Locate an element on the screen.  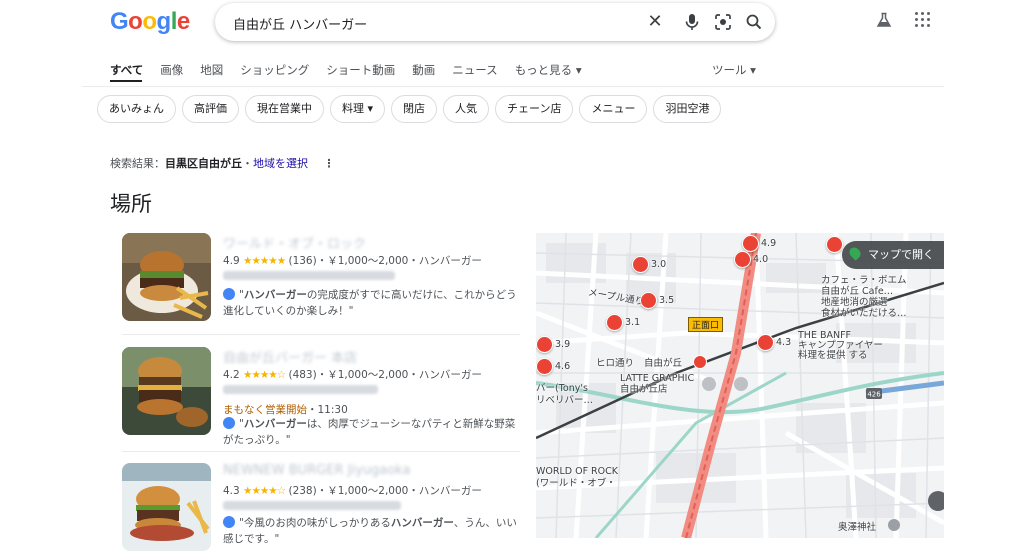
places-heading: 場所 is located at coordinates (131, 204).